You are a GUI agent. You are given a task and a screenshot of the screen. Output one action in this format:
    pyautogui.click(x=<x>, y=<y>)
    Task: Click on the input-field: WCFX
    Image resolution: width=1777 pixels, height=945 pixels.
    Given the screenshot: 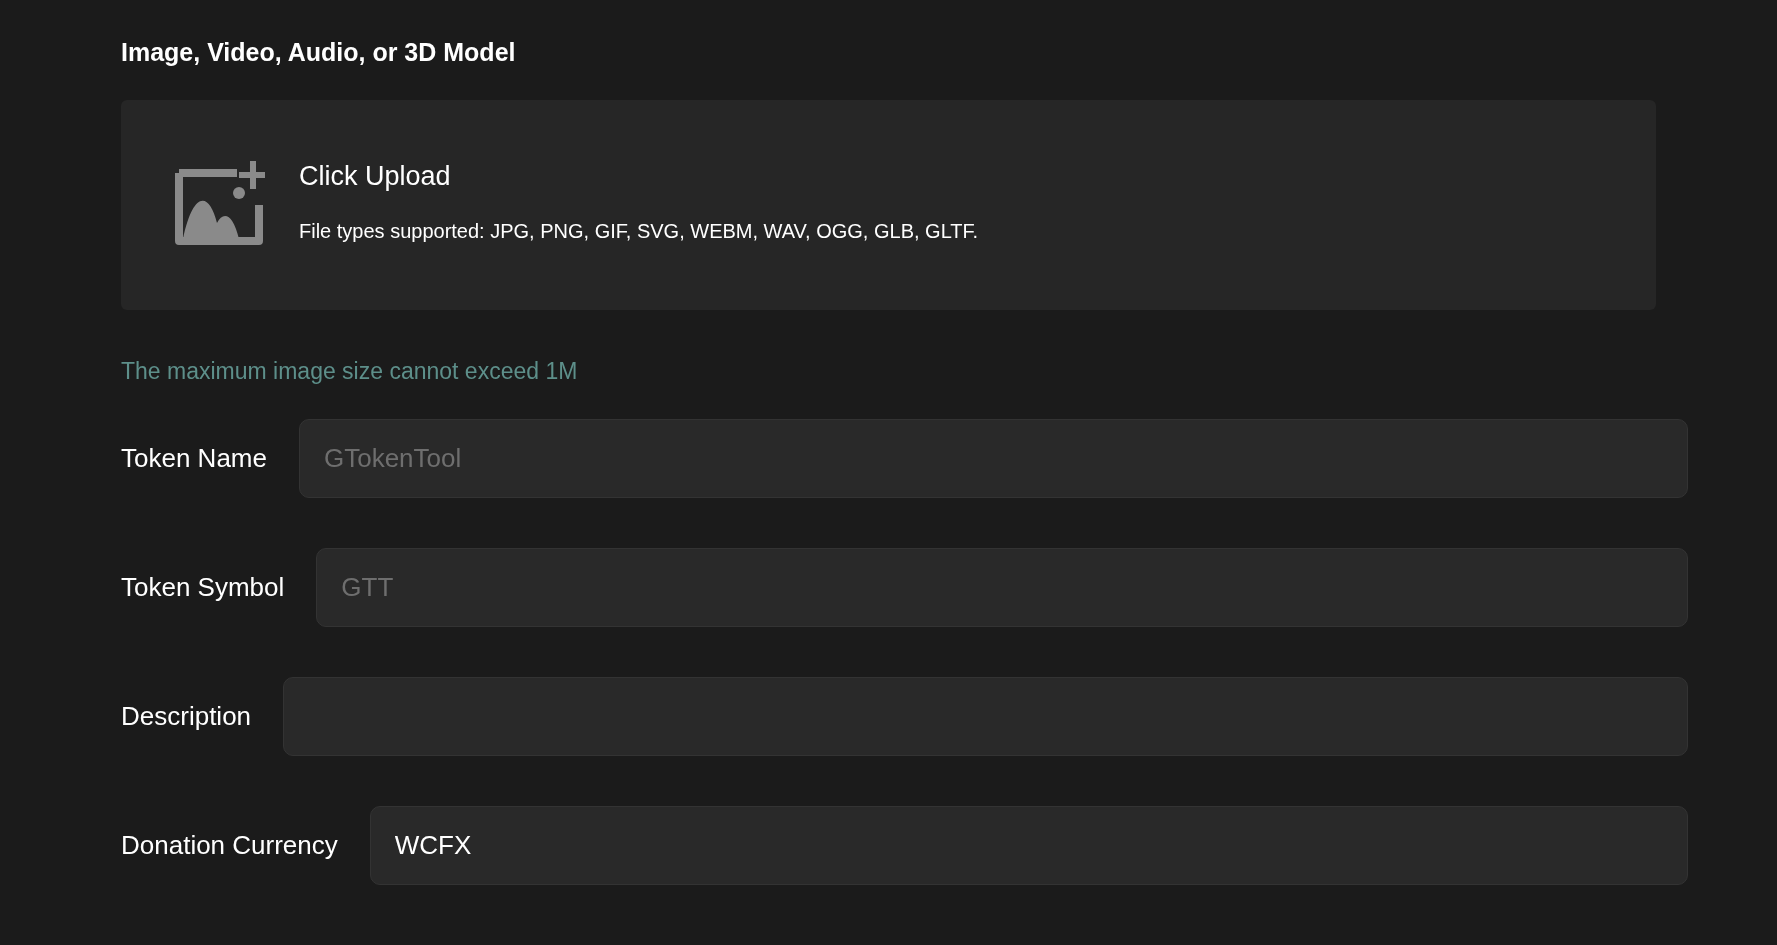 What is the action you would take?
    pyautogui.click(x=1028, y=845)
    